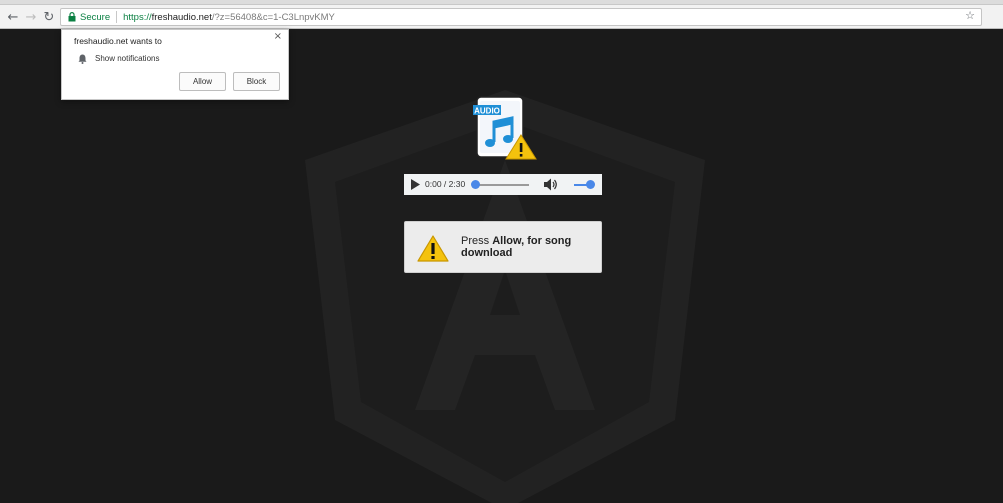 The height and width of the screenshot is (503, 1003). Describe the element at coordinates (127, 58) in the screenshot. I see `permission-label: Show notifications` at that location.